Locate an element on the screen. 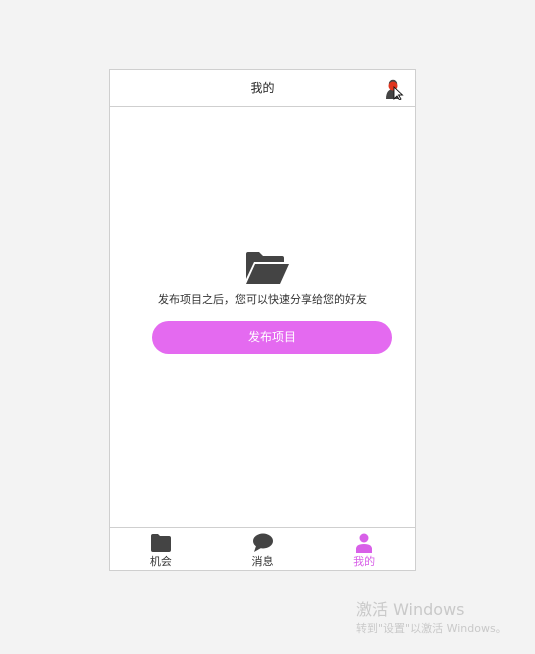 The height and width of the screenshot is (654, 535). folder-icon is located at coordinates (160, 543).